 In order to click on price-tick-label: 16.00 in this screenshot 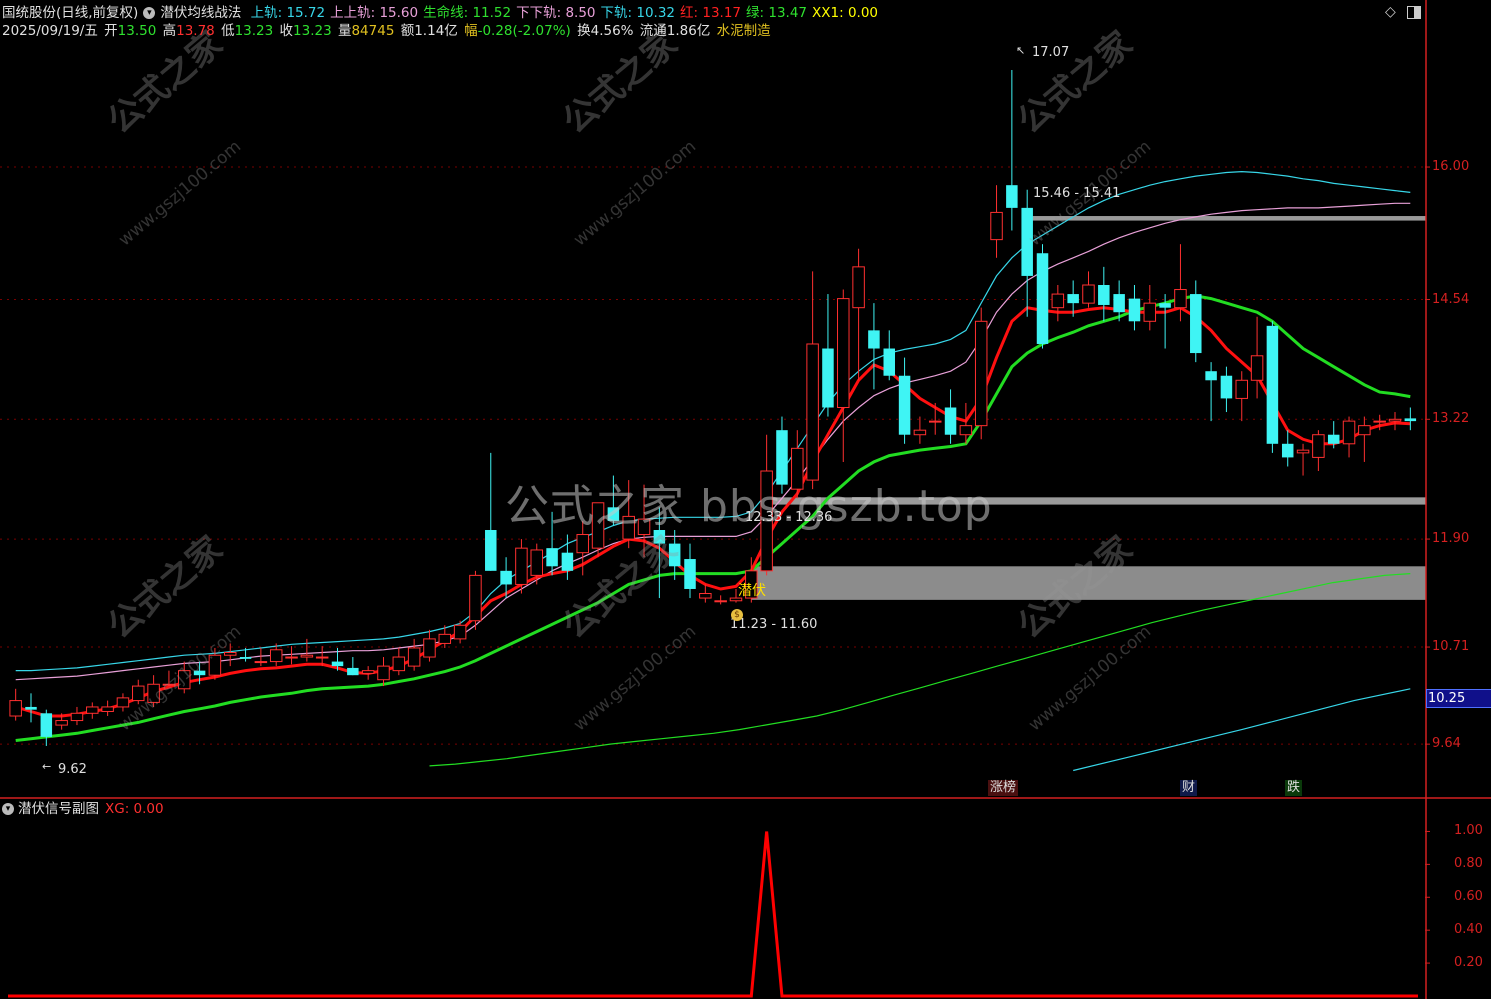, I will do `click(1451, 167)`.